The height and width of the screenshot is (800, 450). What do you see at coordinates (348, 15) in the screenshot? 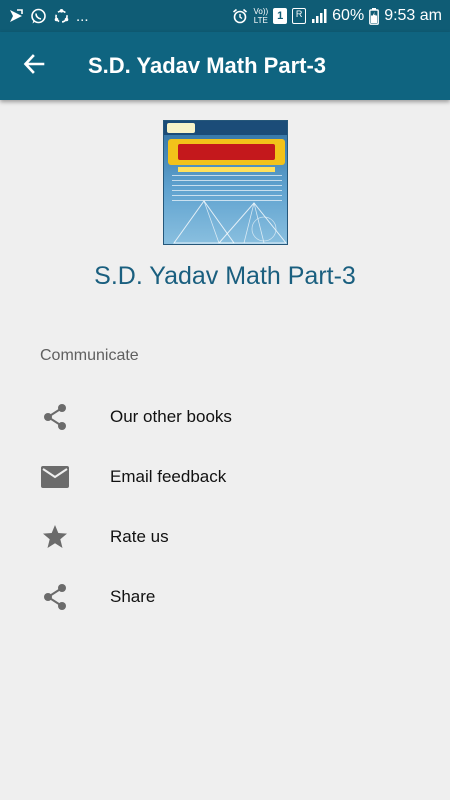
I see `battery-percent: 60%` at bounding box center [348, 15].